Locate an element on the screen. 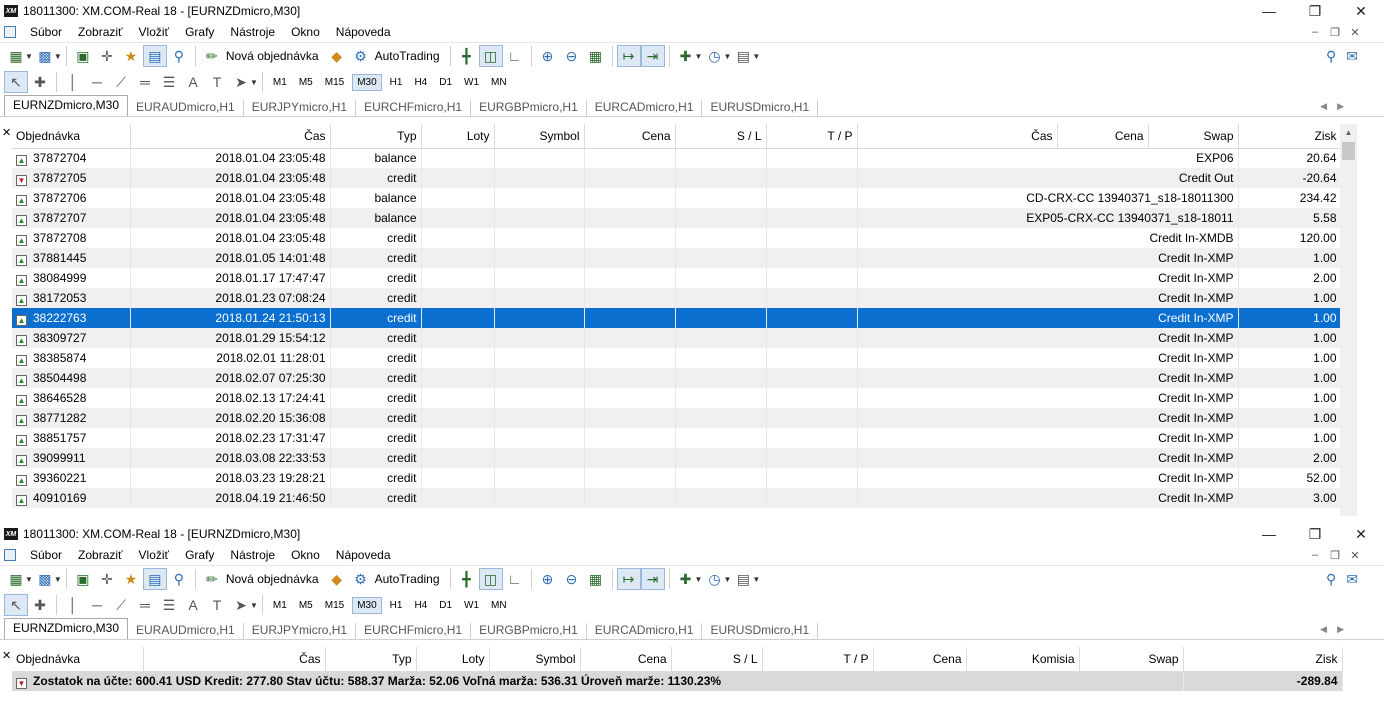 This screenshot has height=707, width=1384. crosshair-icon: ✚ is located at coordinates (40, 82).